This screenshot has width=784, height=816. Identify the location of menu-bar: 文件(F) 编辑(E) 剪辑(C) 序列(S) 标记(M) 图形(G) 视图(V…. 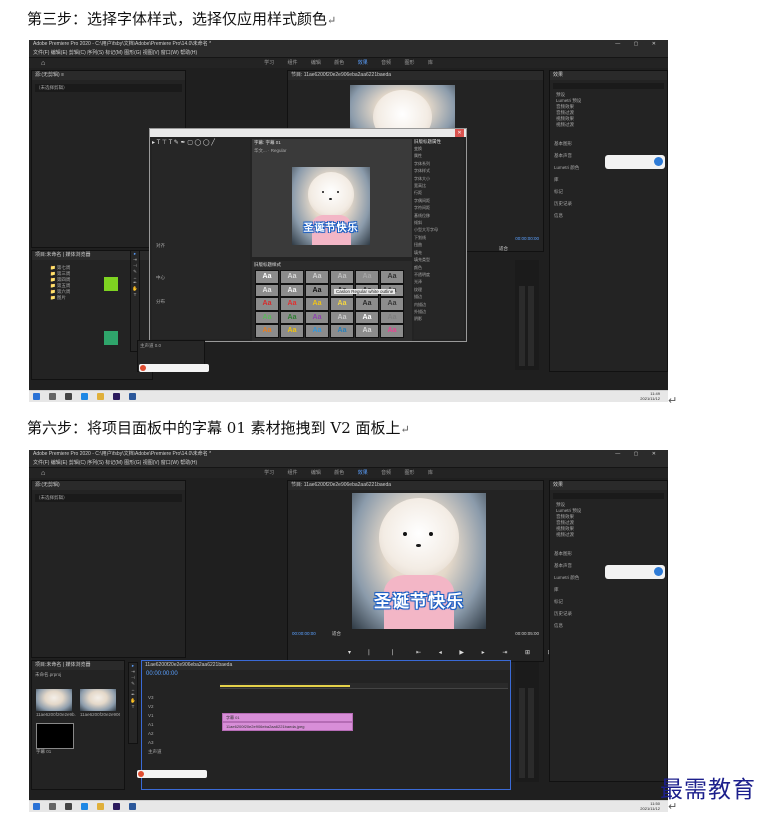
(348, 53).